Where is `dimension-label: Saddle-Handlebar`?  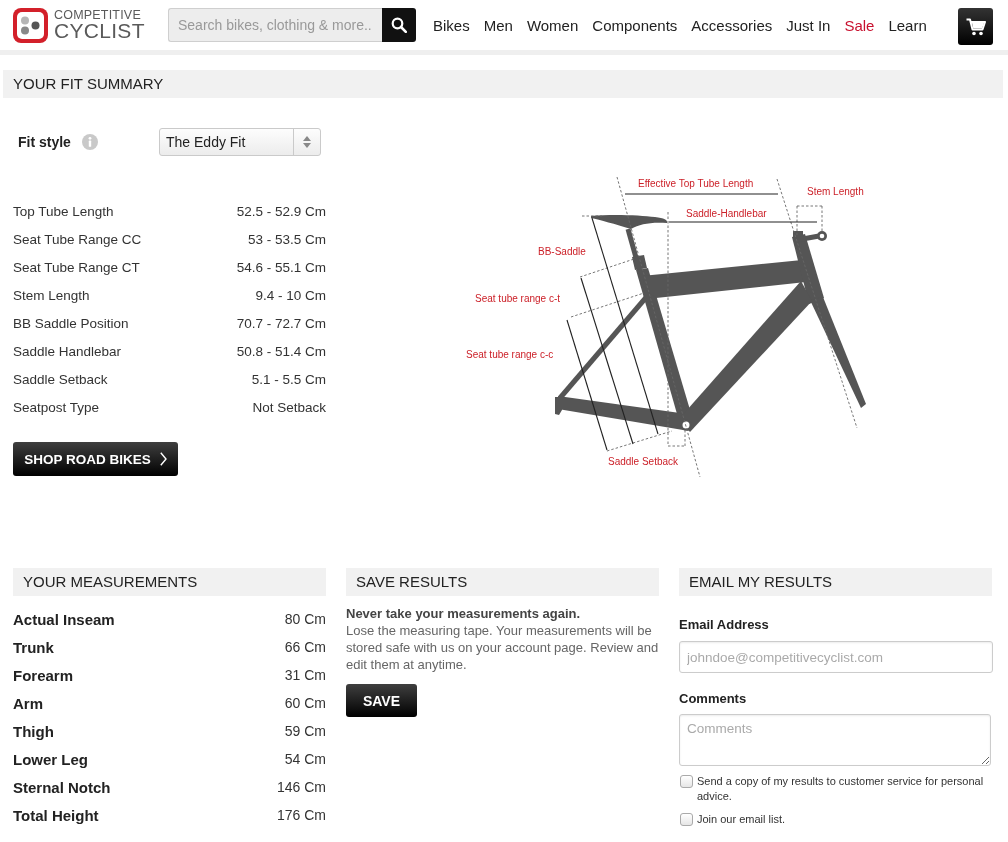
dimension-label: Saddle-Handlebar is located at coordinates (726, 213).